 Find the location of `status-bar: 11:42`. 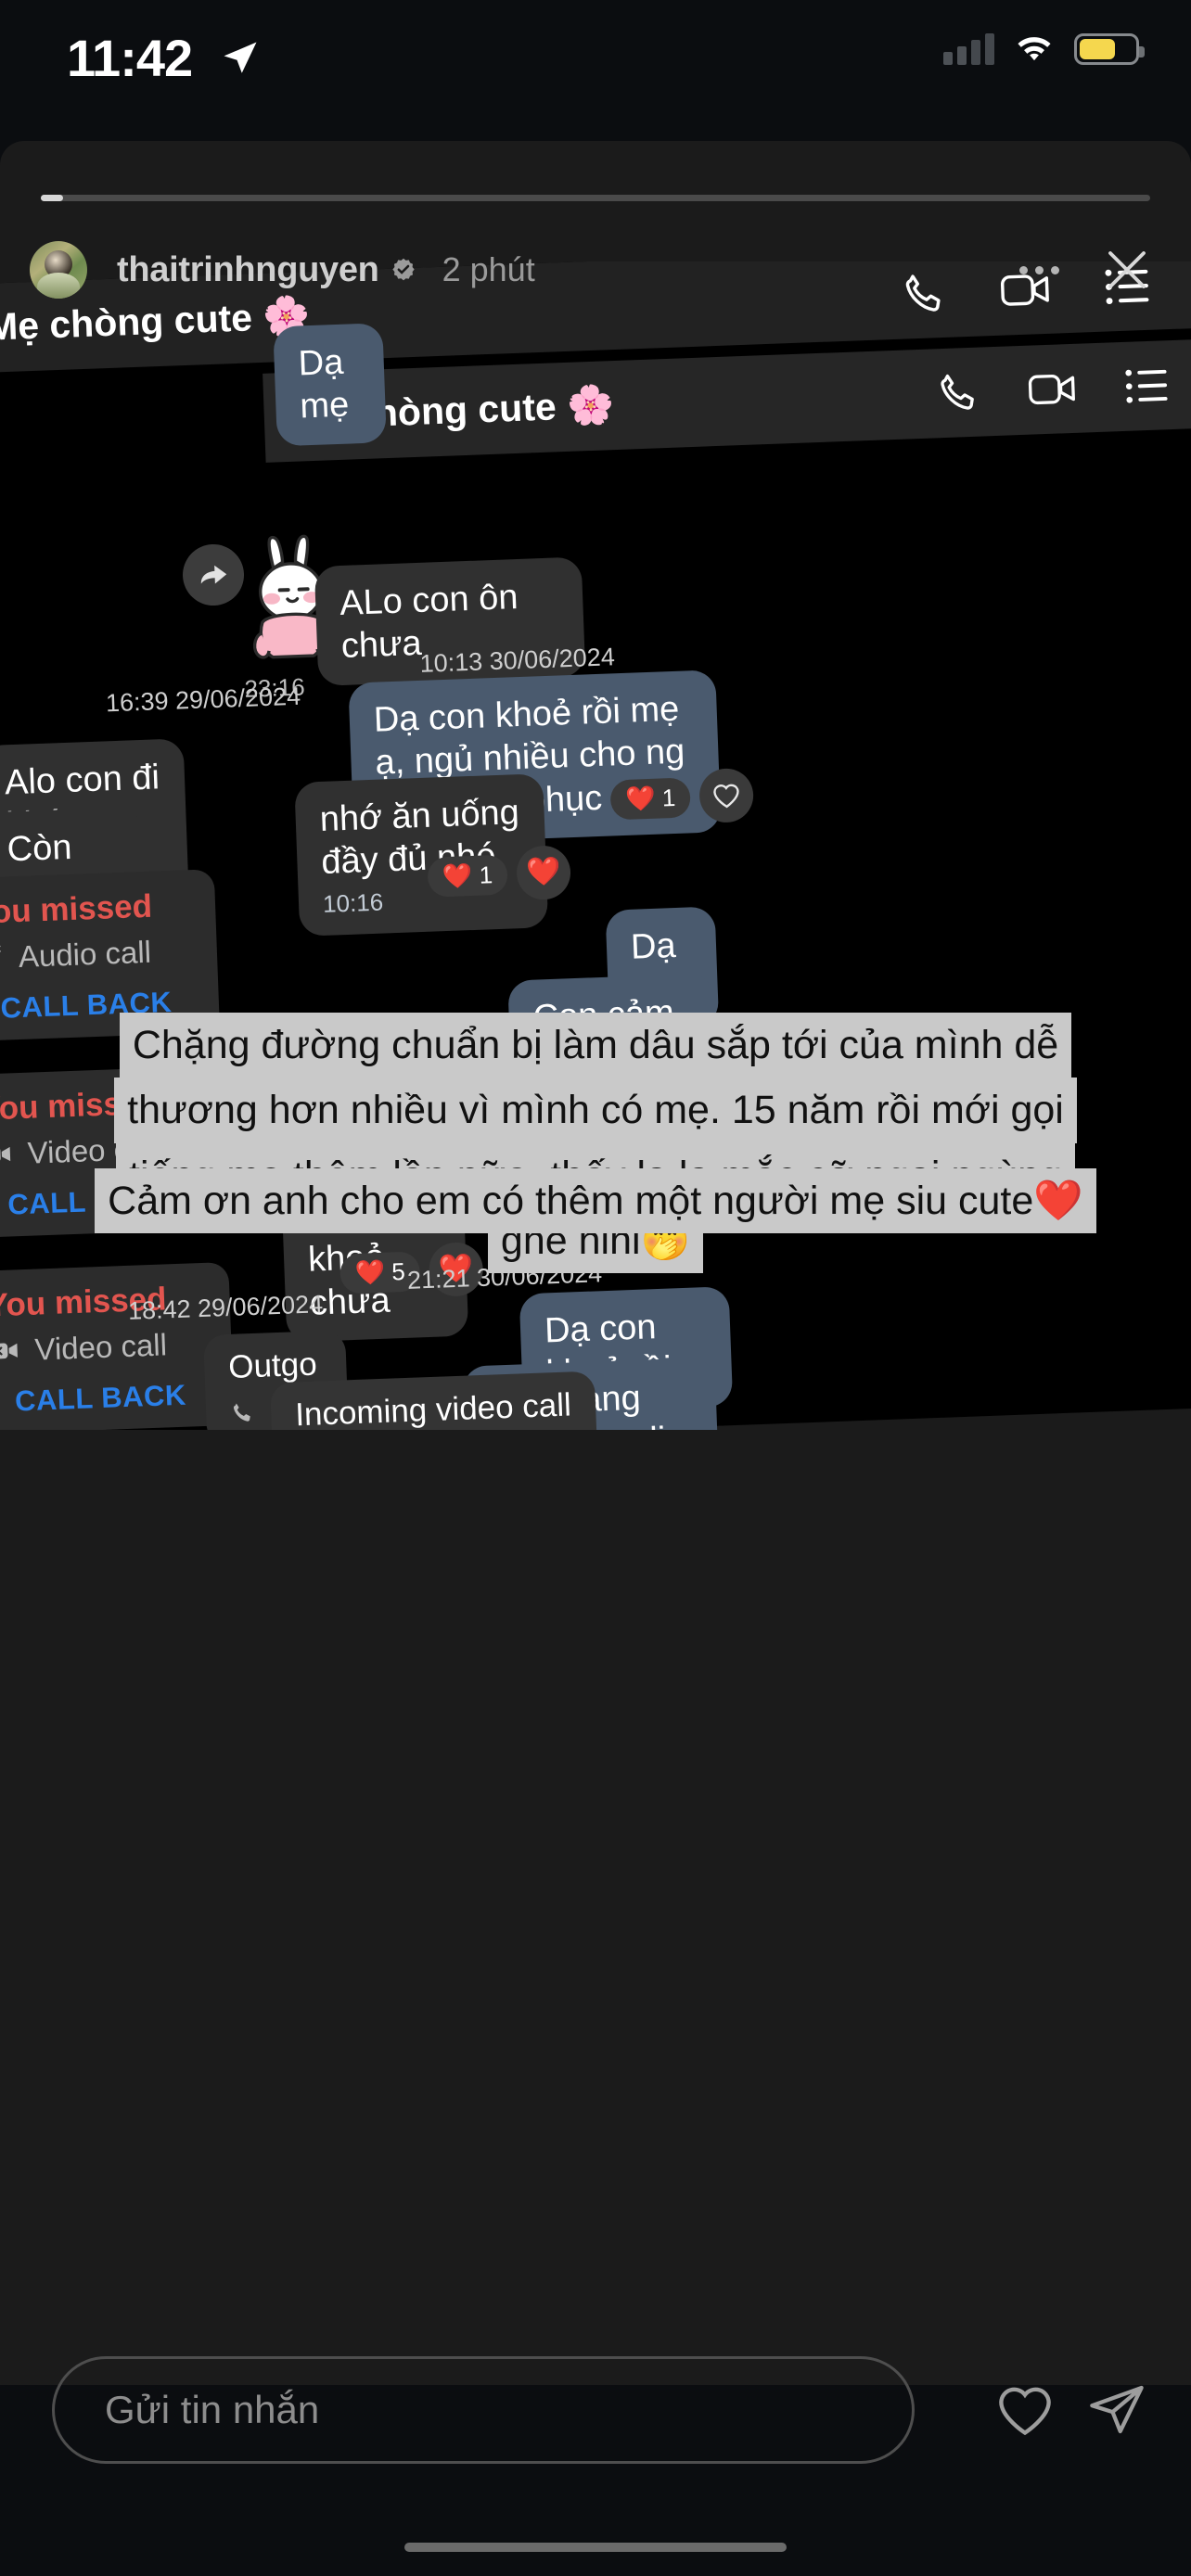

status-bar: 11:42 is located at coordinates (595, 69).